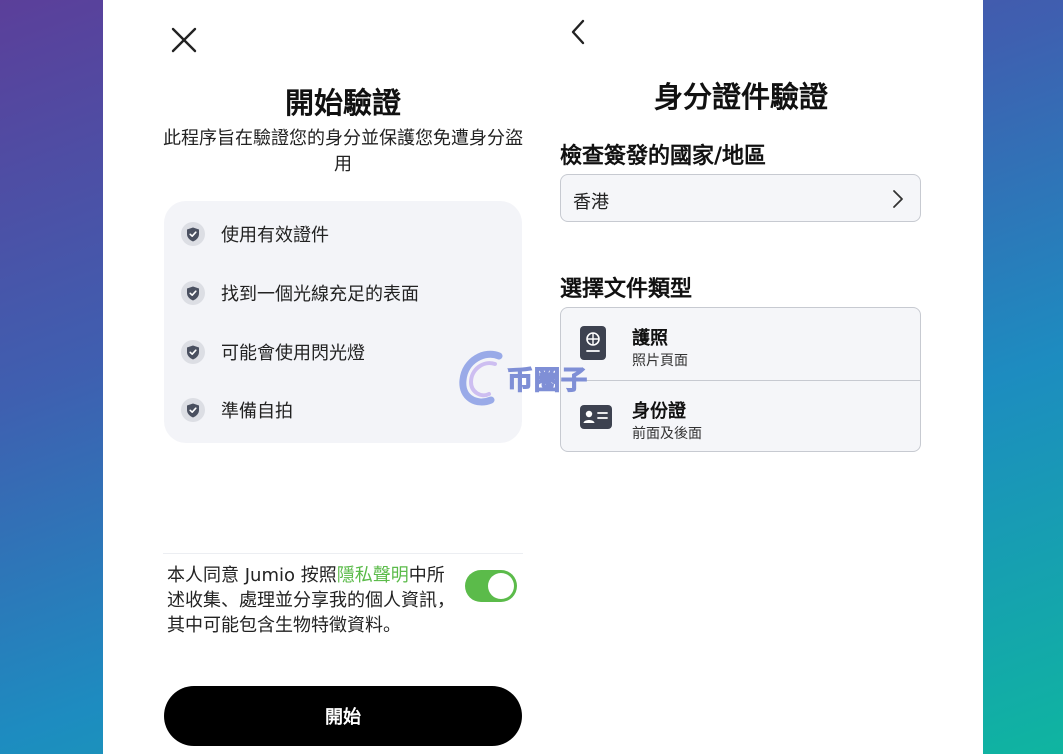 This screenshot has width=1063, height=754. I want to click on doc-option-title: 護照, so click(650, 338).